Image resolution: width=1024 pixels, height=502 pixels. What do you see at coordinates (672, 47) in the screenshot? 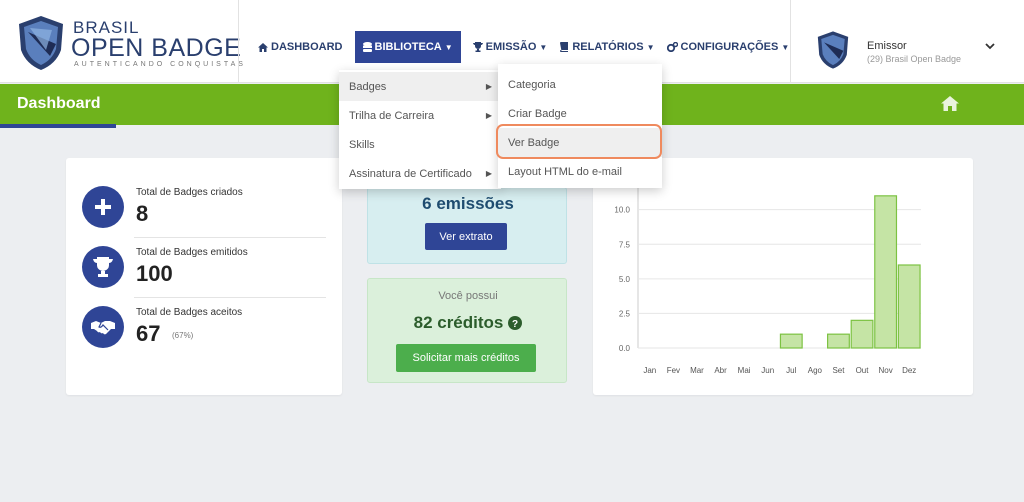
I see `cogs-icon` at bounding box center [672, 47].